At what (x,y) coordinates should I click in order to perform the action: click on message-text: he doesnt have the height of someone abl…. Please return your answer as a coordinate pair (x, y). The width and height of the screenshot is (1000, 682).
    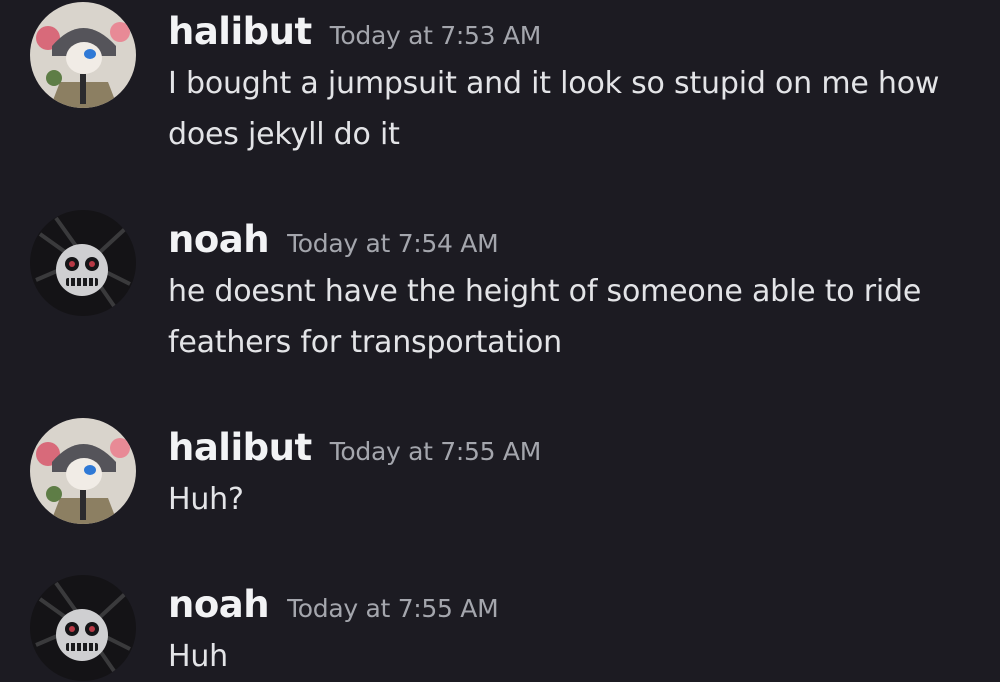
    Looking at the image, I should click on (545, 317).